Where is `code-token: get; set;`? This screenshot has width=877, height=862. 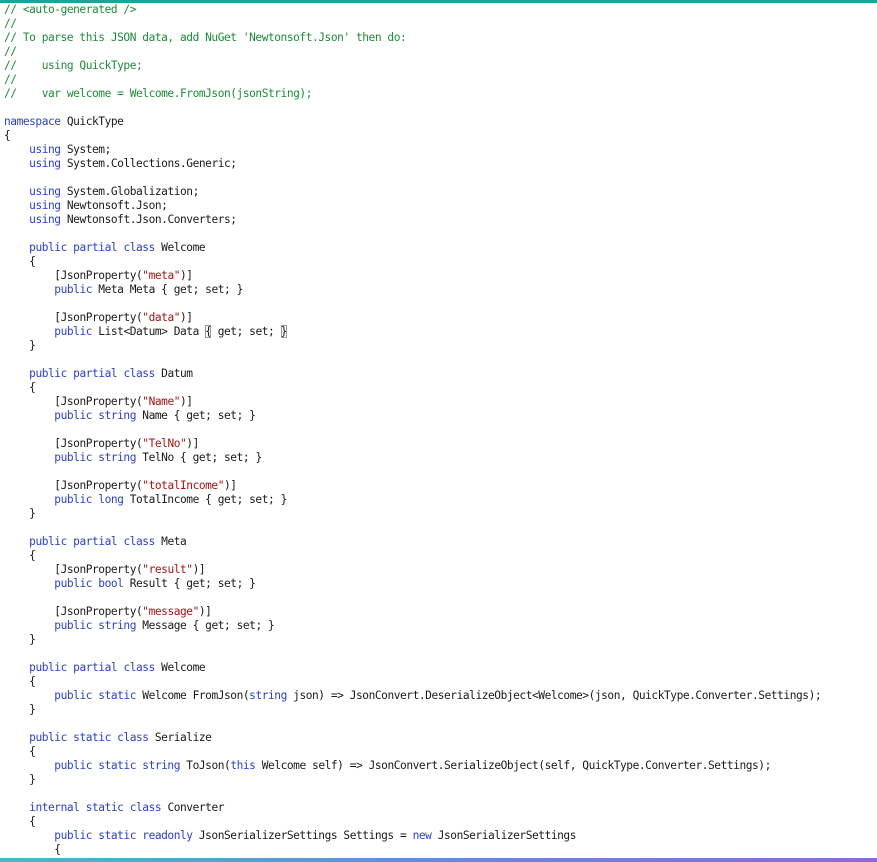 code-token: get; set; is located at coordinates (246, 331).